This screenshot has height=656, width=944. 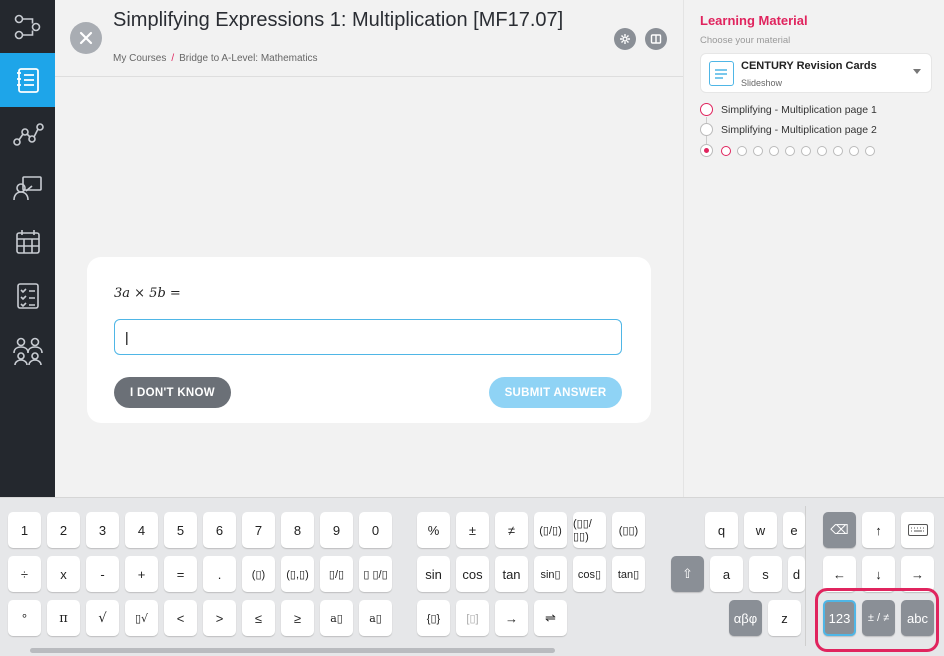 I want to click on key-plus: +, so click(x=141, y=574).